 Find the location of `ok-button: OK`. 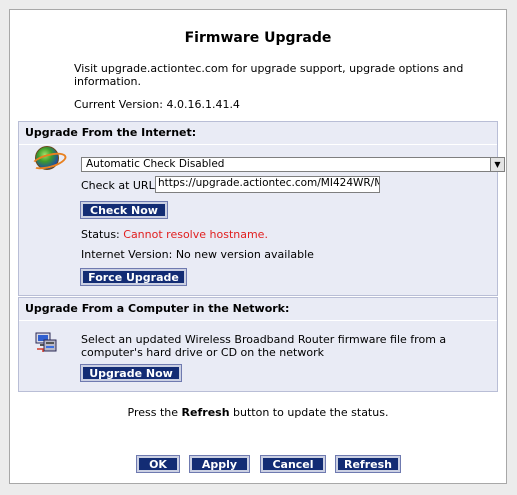

ok-button: OK is located at coordinates (158, 464).